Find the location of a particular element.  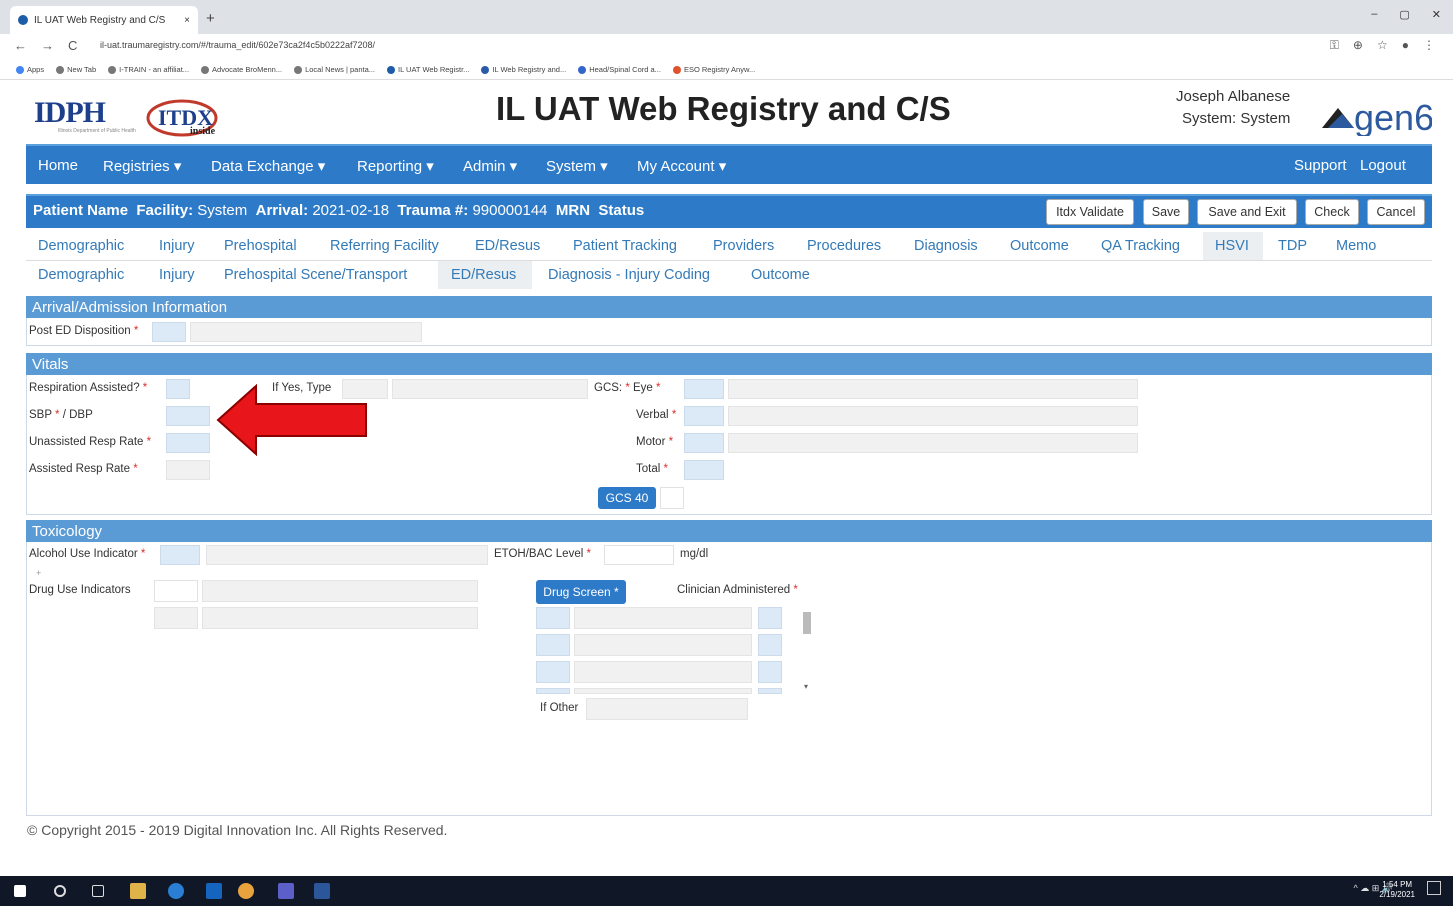

tab-providers: Providers is located at coordinates (743, 246).